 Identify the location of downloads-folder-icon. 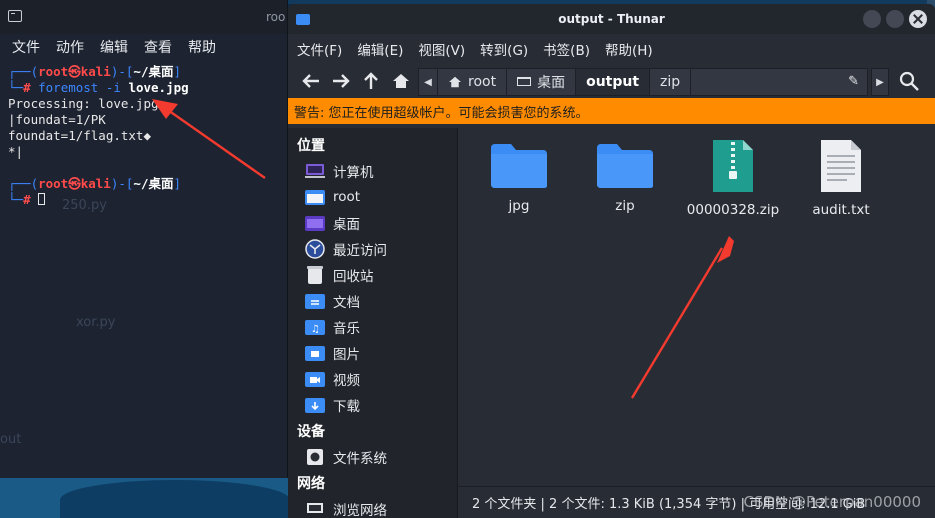
(315, 405).